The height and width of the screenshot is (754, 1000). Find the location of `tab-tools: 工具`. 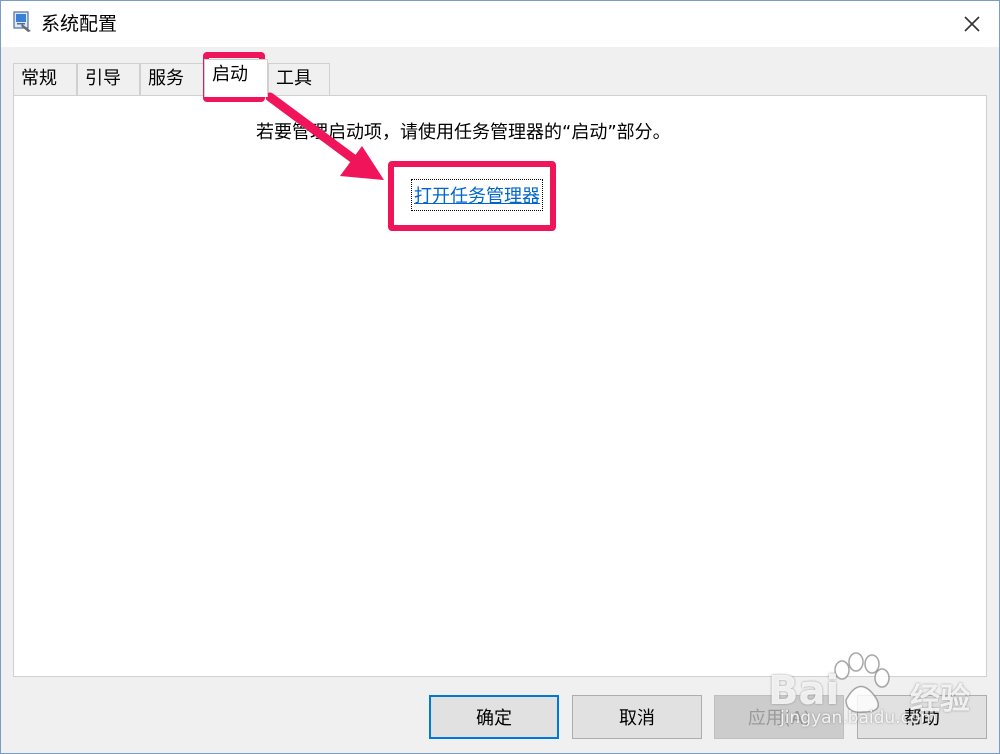

tab-tools: 工具 is located at coordinates (299, 79).